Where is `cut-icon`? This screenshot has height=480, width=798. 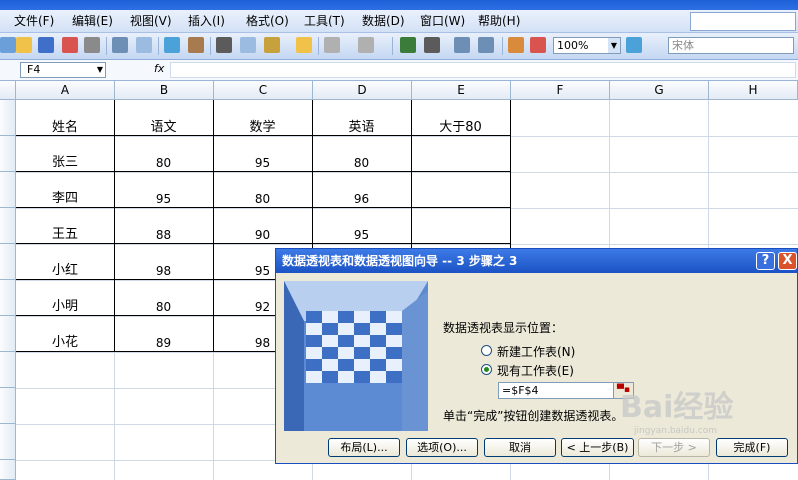
cut-icon is located at coordinates (224, 45).